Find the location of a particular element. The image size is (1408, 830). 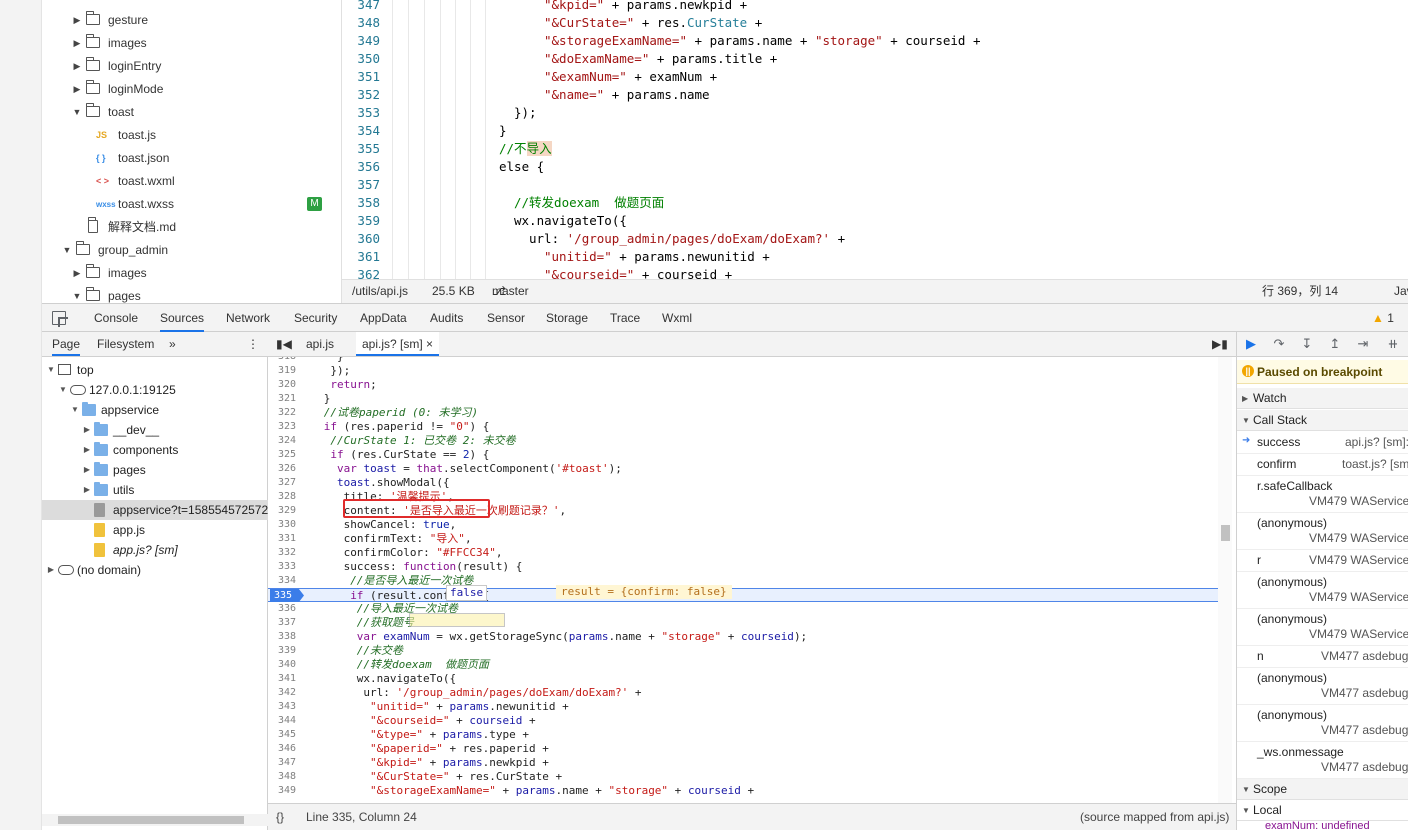

line-number: 348 is located at coordinates (361, 23).